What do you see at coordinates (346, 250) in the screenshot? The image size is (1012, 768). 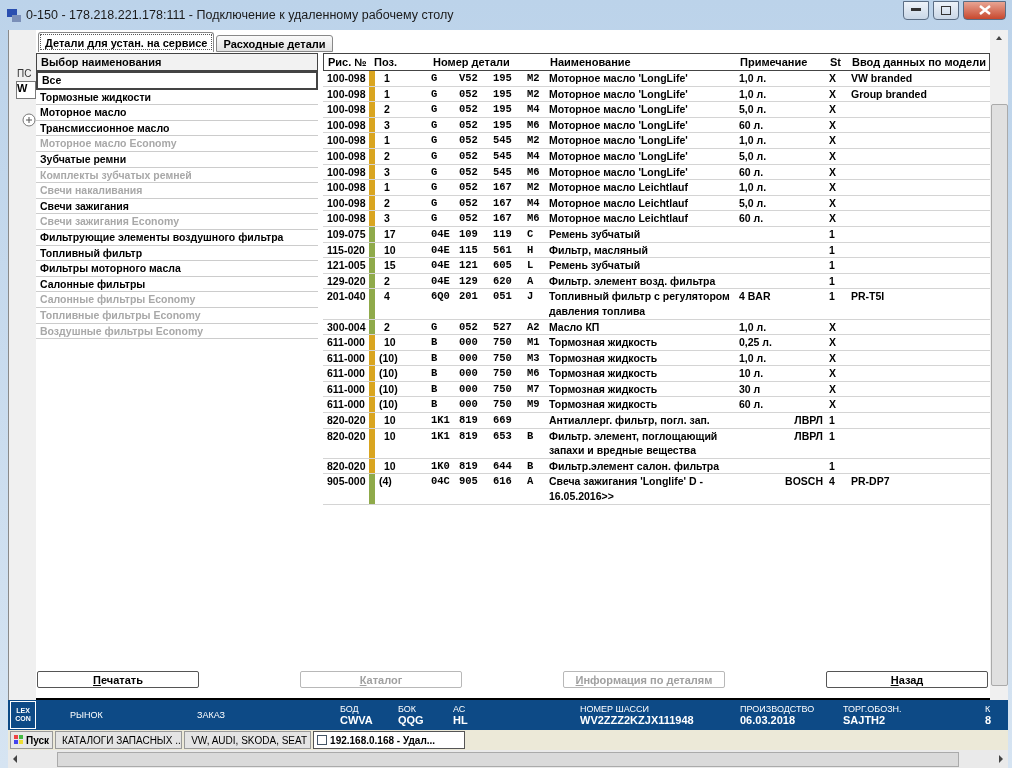 I see `table-cell-text: 115-020` at bounding box center [346, 250].